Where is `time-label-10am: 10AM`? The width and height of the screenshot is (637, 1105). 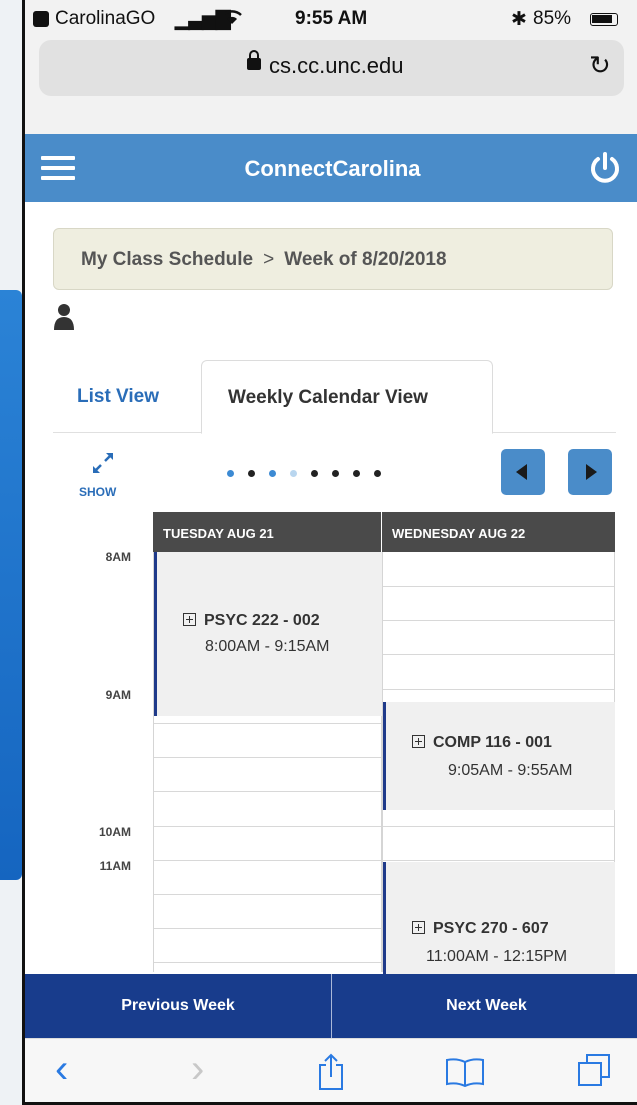
time-label-10am: 10AM is located at coordinates (114, 832).